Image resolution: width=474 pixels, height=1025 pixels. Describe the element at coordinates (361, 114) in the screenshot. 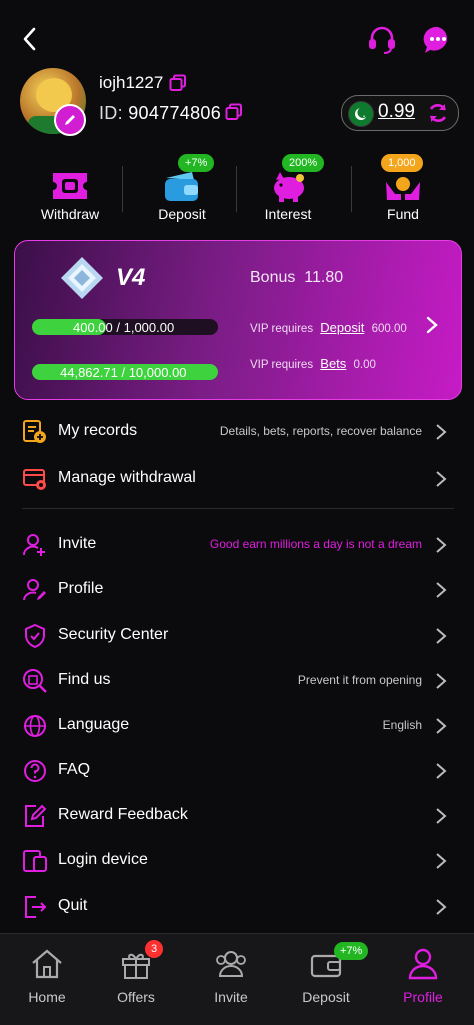

I see `pakistan-flag-icon` at that location.